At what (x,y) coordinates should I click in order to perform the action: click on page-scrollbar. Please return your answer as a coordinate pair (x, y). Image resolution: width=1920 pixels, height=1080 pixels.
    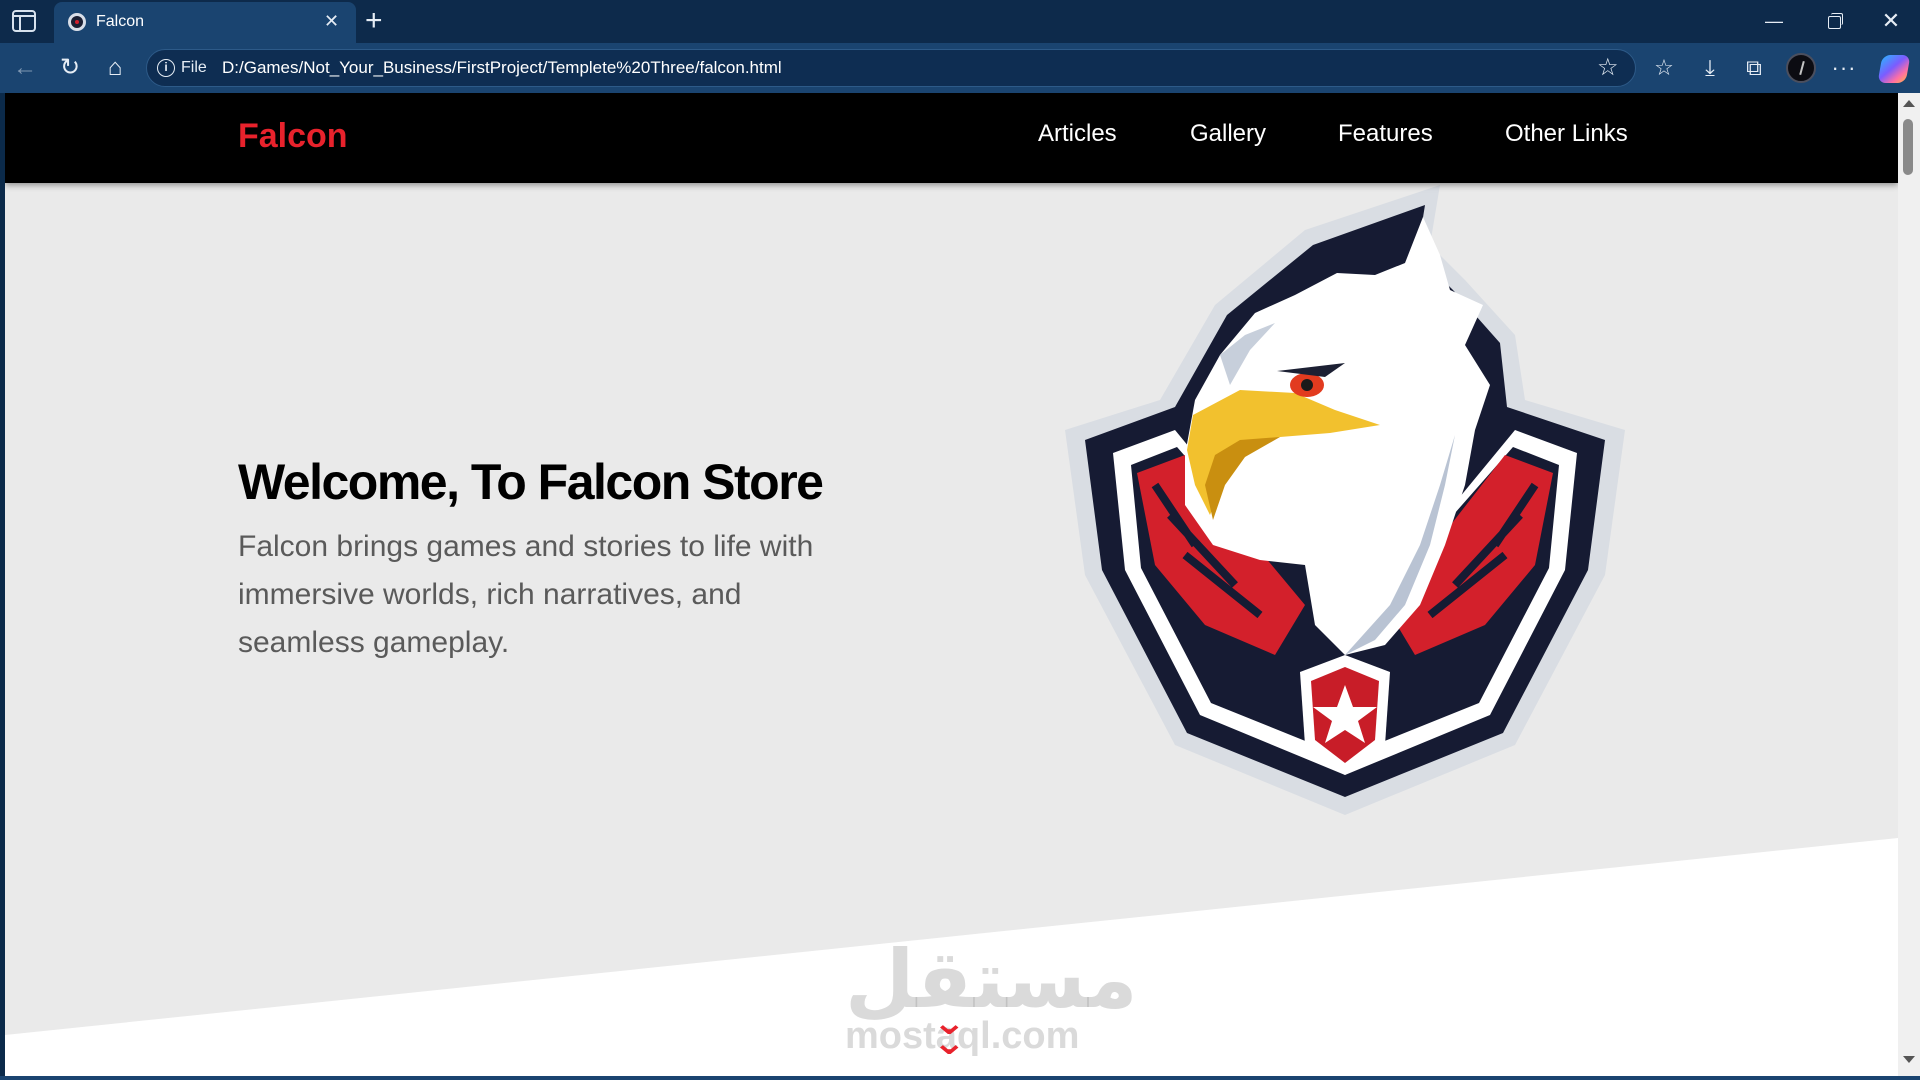
    Looking at the image, I should click on (1909, 584).